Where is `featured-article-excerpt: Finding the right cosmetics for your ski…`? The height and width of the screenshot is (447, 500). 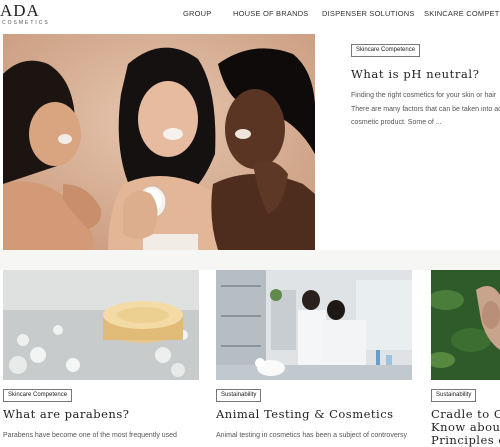
featured-article-excerpt: Finding the right cosmetics for your ski… is located at coordinates (425, 109).